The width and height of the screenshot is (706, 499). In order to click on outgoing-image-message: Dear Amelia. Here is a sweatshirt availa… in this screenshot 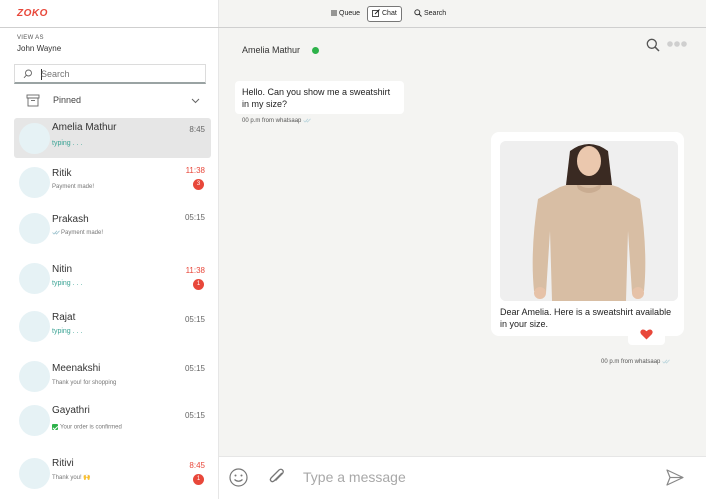, I will do `click(587, 234)`.